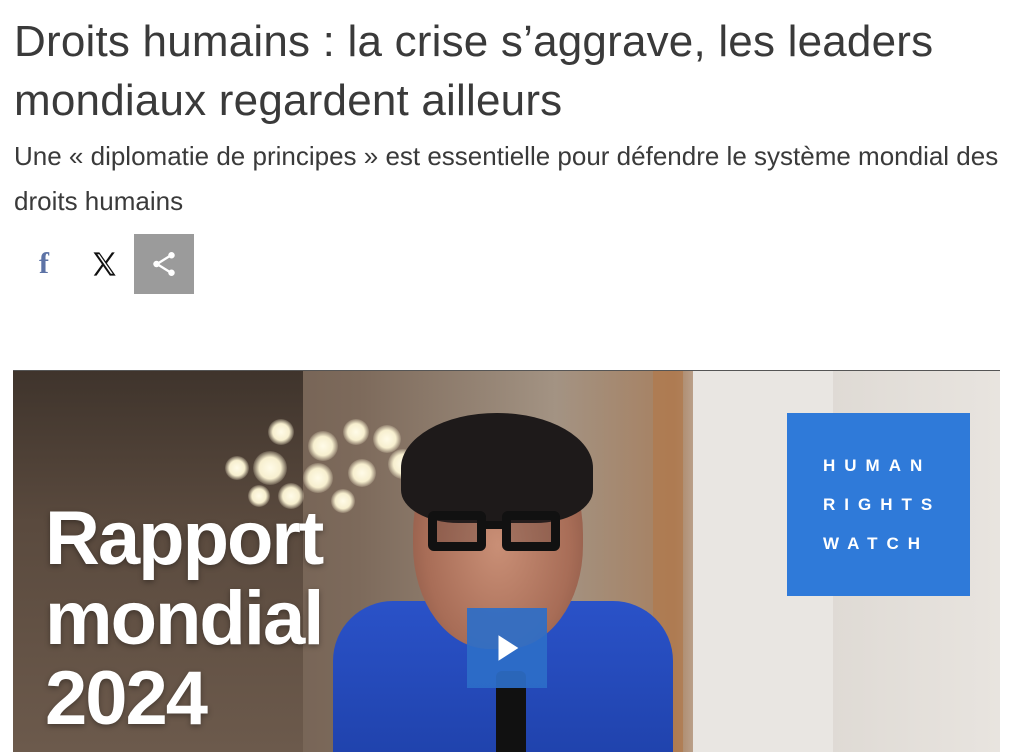  I want to click on hrw-logo-line: HUMAN, so click(877, 465).